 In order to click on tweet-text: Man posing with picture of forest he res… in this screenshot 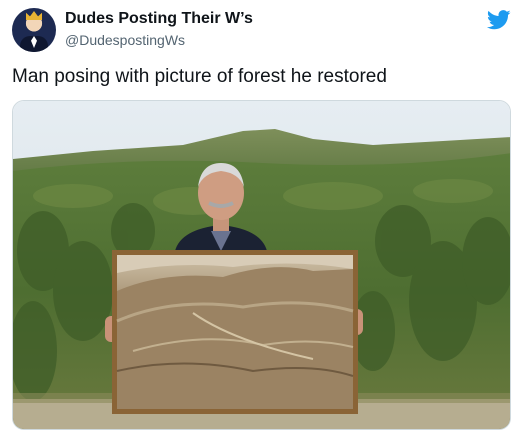, I will do `click(199, 76)`.